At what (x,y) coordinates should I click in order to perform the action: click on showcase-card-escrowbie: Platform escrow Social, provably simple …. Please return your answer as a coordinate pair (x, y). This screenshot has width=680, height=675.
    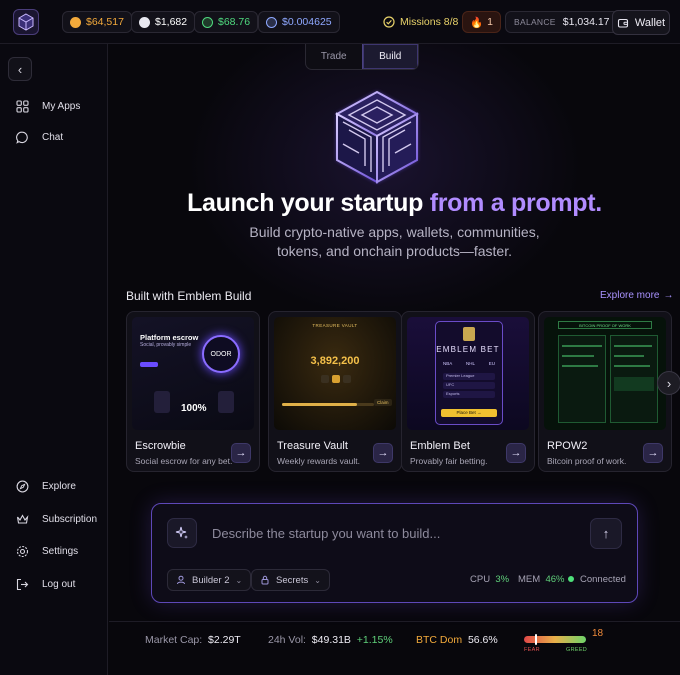
    Looking at the image, I should click on (193, 391).